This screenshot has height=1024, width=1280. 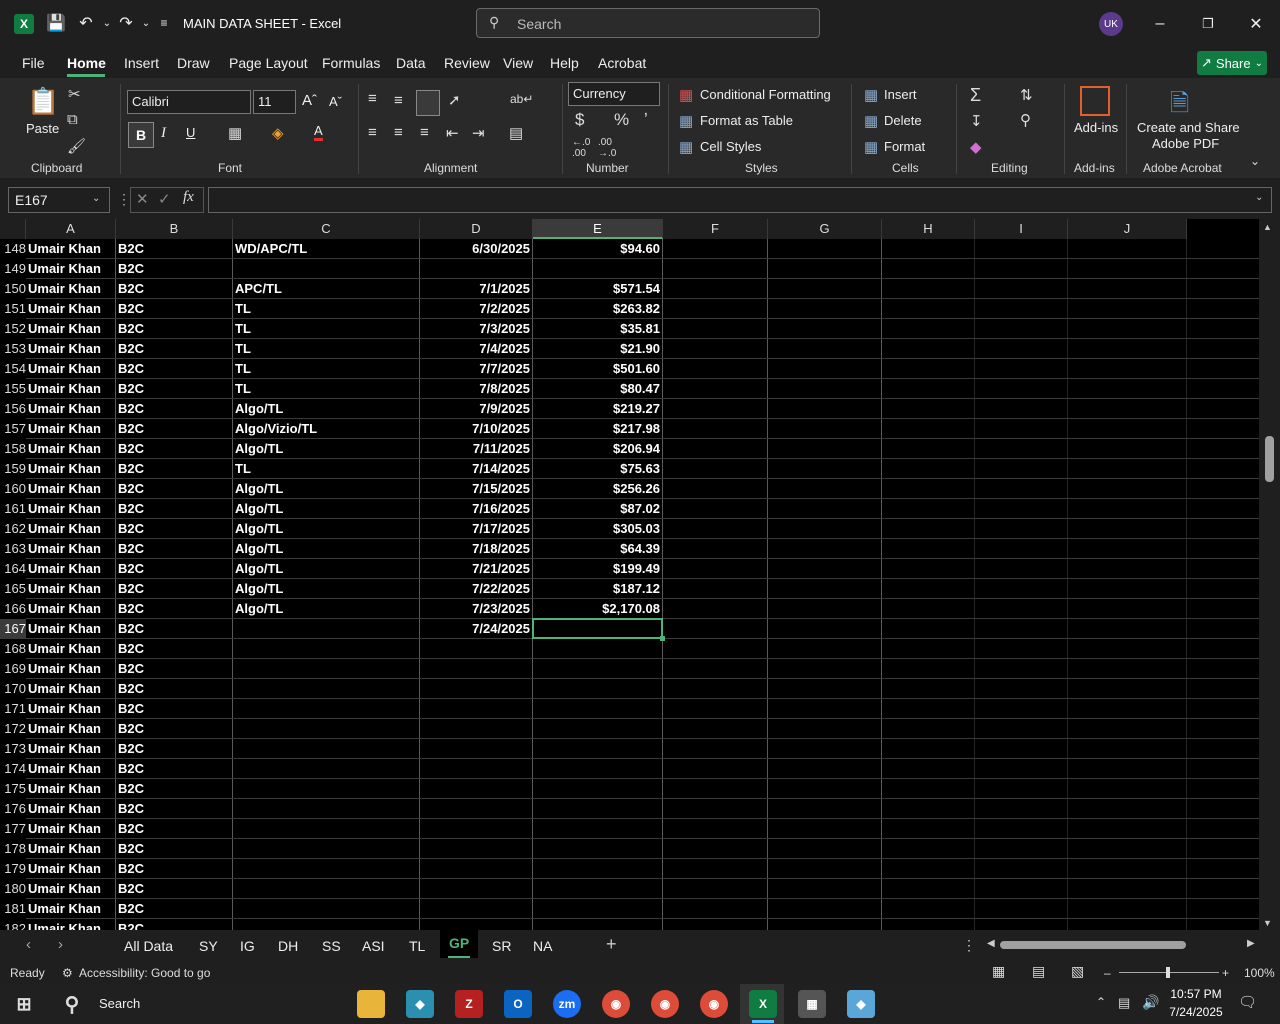 What do you see at coordinates (247, 946) in the screenshot?
I see `sheet-tab-ig: IG` at bounding box center [247, 946].